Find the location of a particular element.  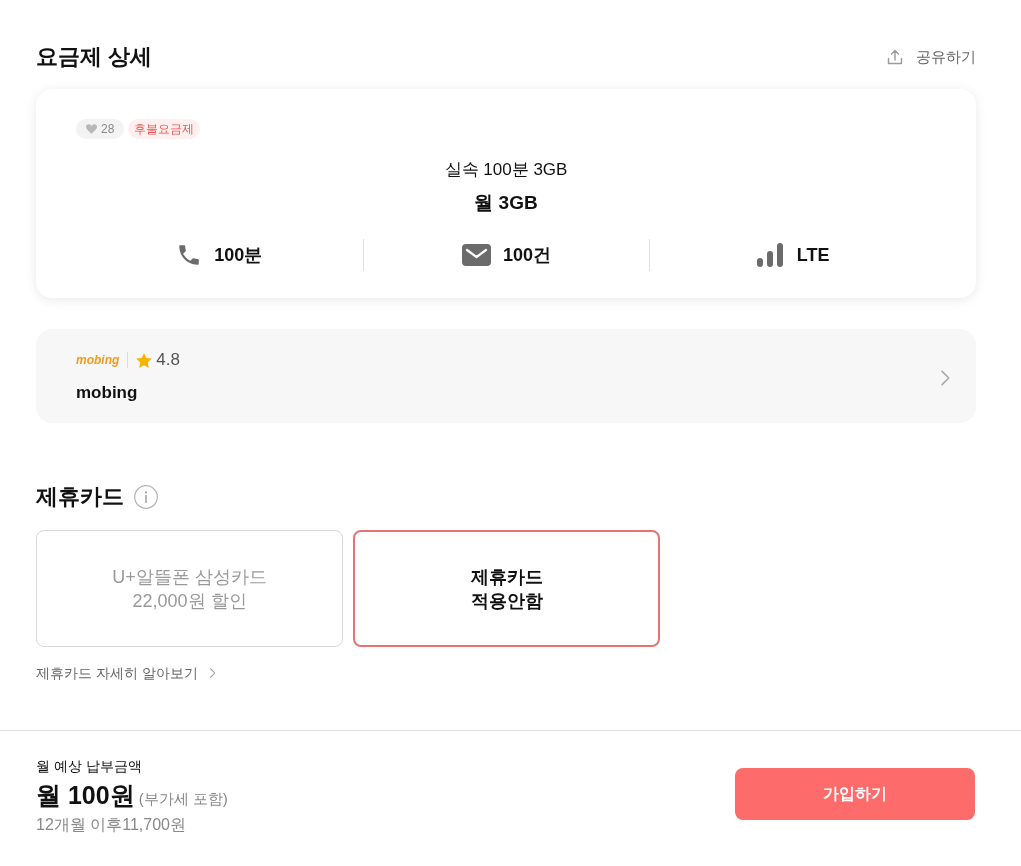

plan-data-summary: 월 3GB is located at coordinates (506, 203).